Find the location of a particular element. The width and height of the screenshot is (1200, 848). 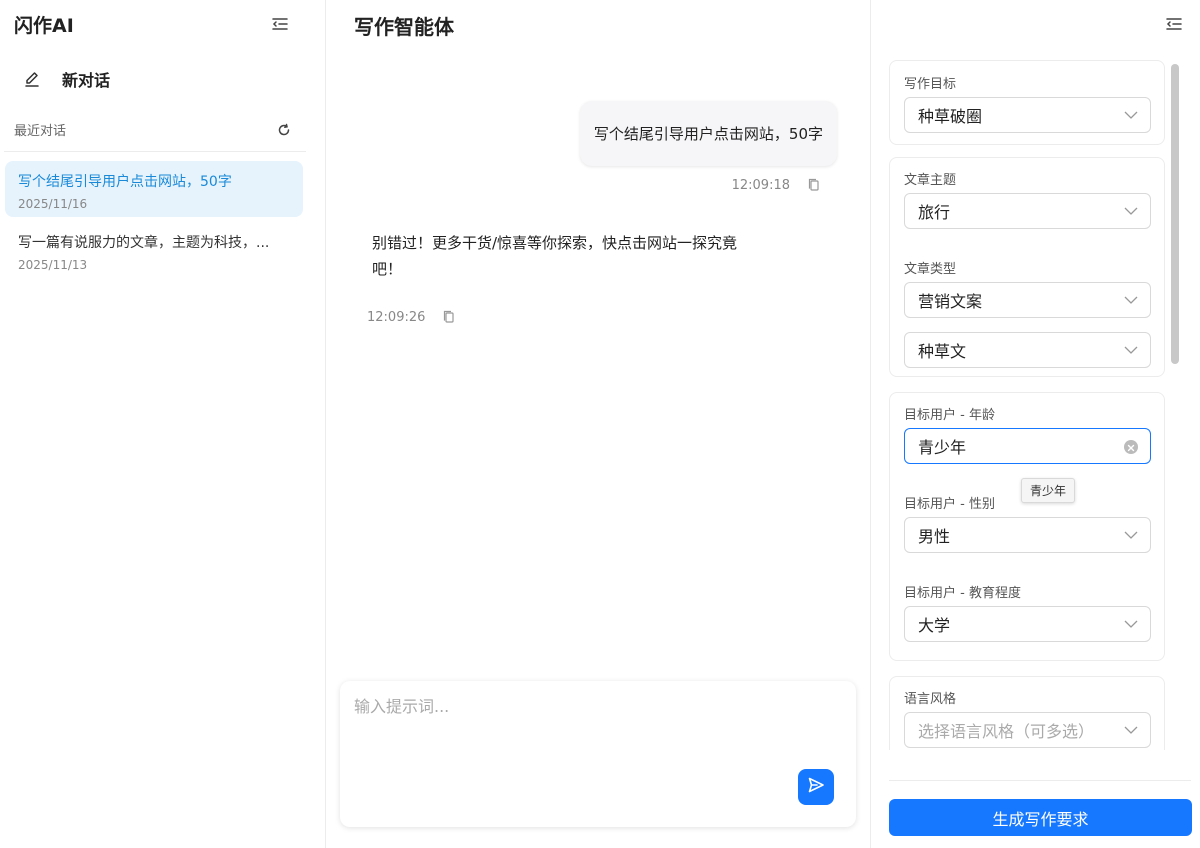

conversation-date: 2025/11/16 is located at coordinates (53, 204).